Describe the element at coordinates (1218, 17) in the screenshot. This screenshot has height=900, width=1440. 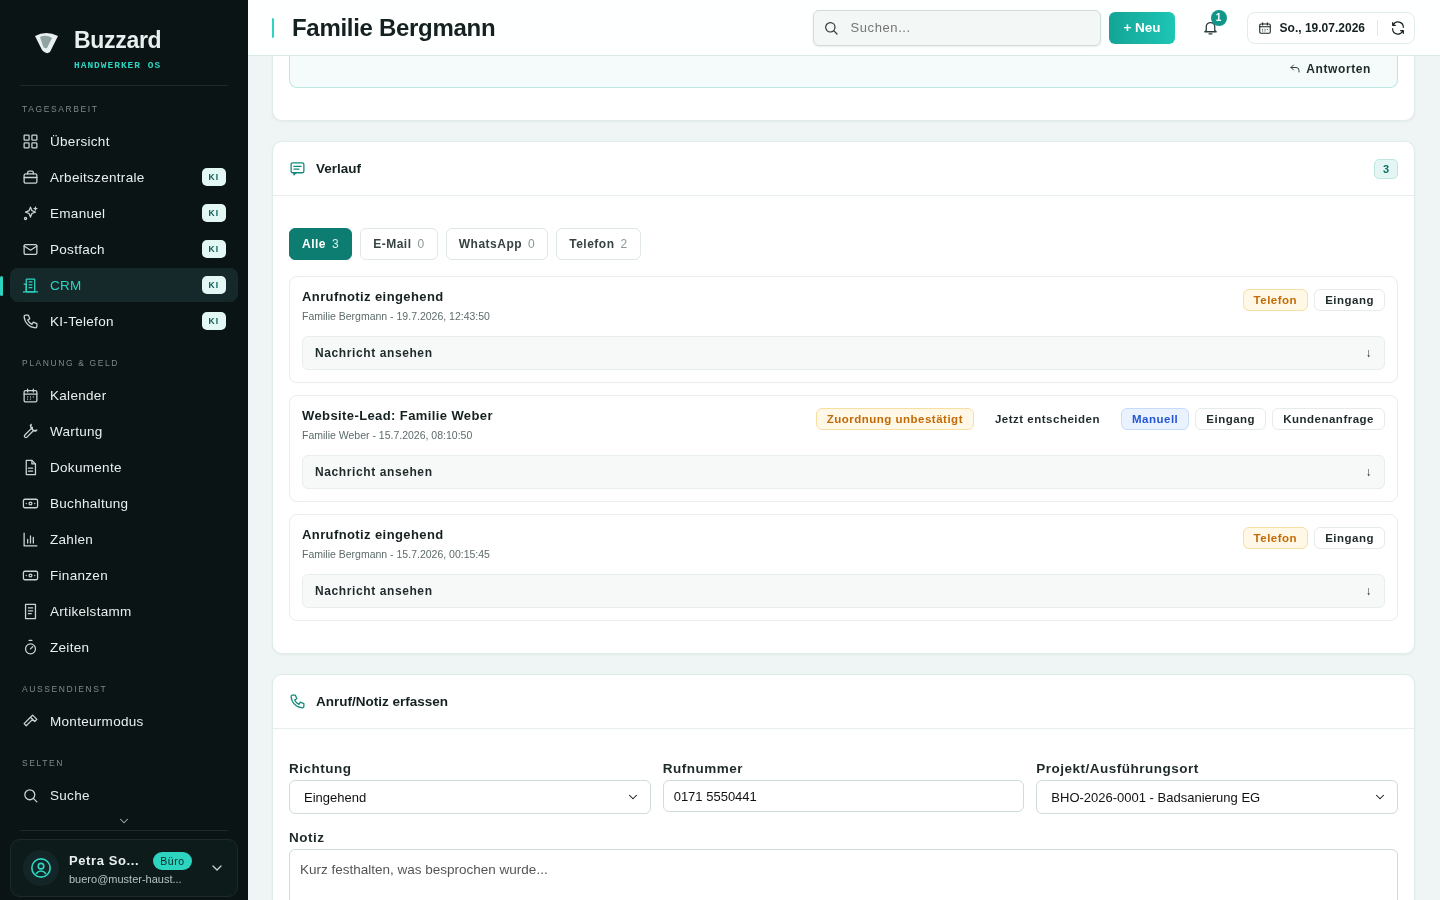
I see `notification-count: 1` at that location.